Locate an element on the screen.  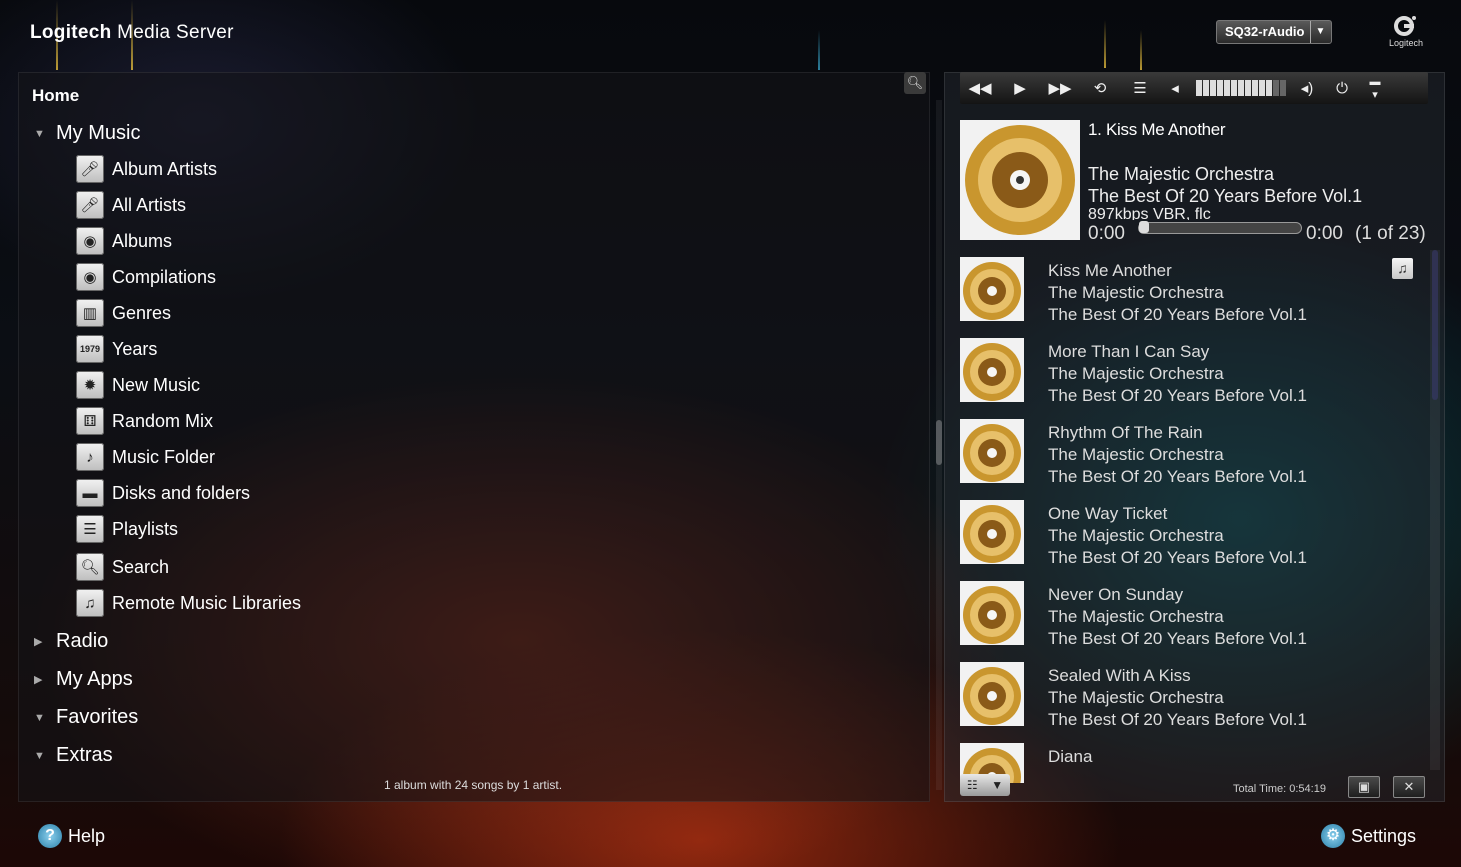
browse-scrollbar is located at coordinates (939, 445).